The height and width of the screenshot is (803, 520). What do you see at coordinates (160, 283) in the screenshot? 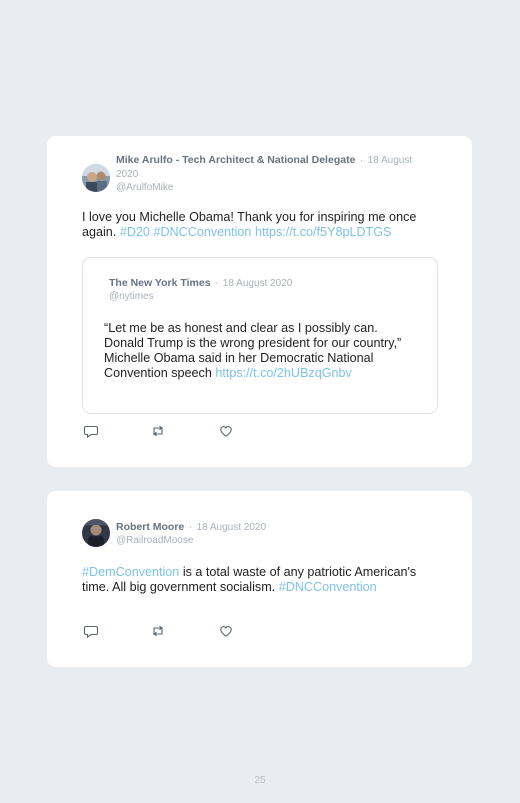
I see `quote-author-name: The New York Times` at bounding box center [160, 283].